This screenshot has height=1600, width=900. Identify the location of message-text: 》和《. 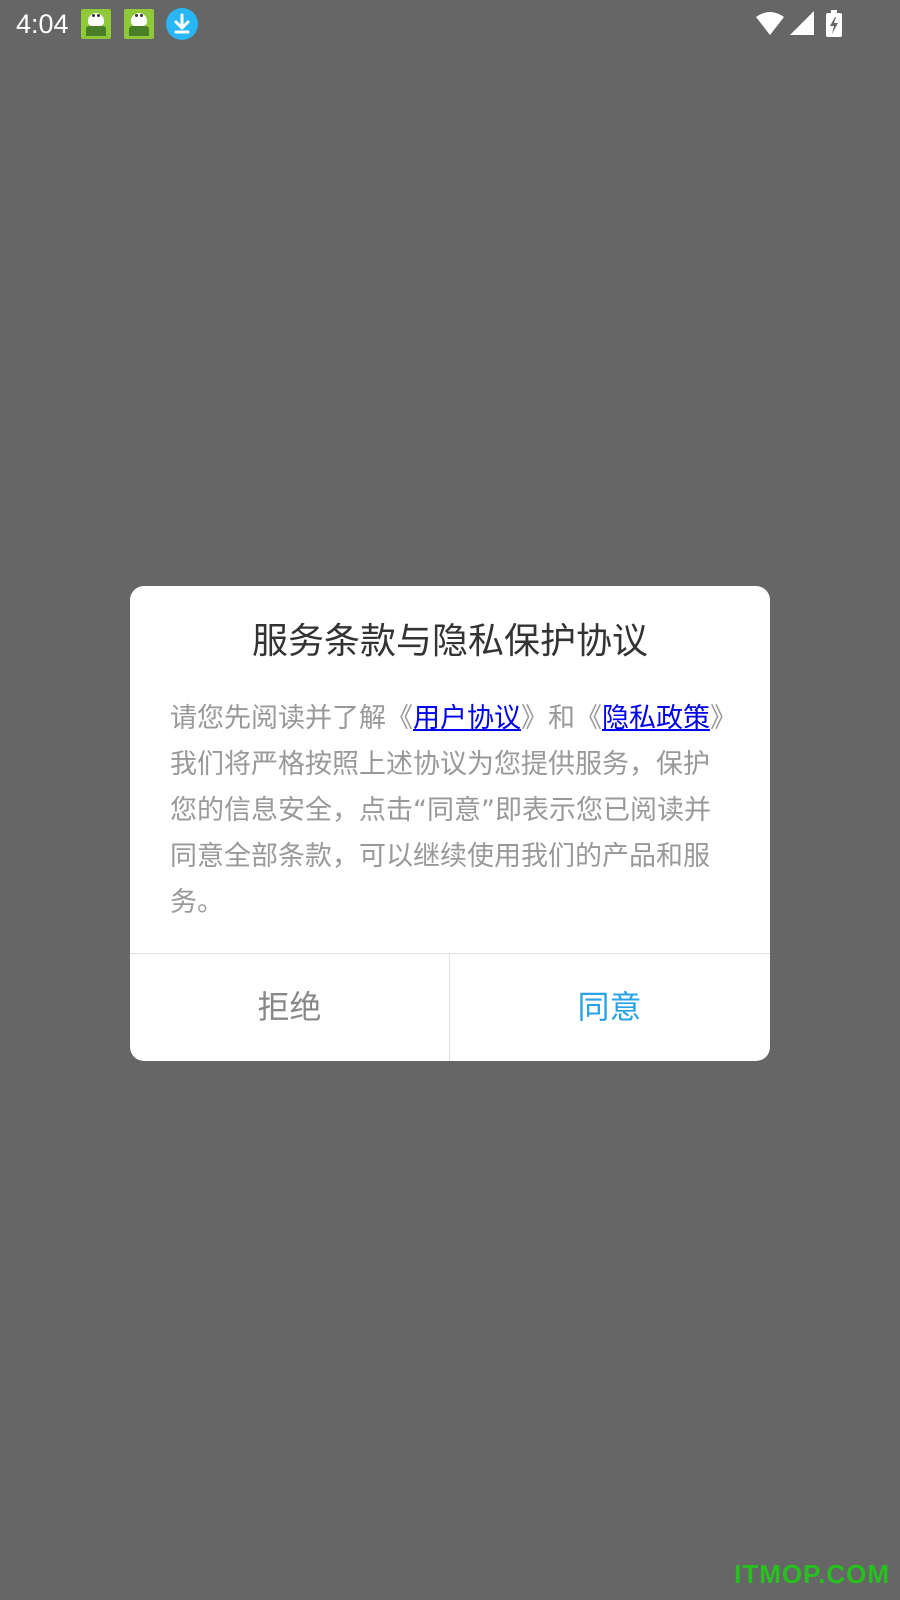
(561, 718).